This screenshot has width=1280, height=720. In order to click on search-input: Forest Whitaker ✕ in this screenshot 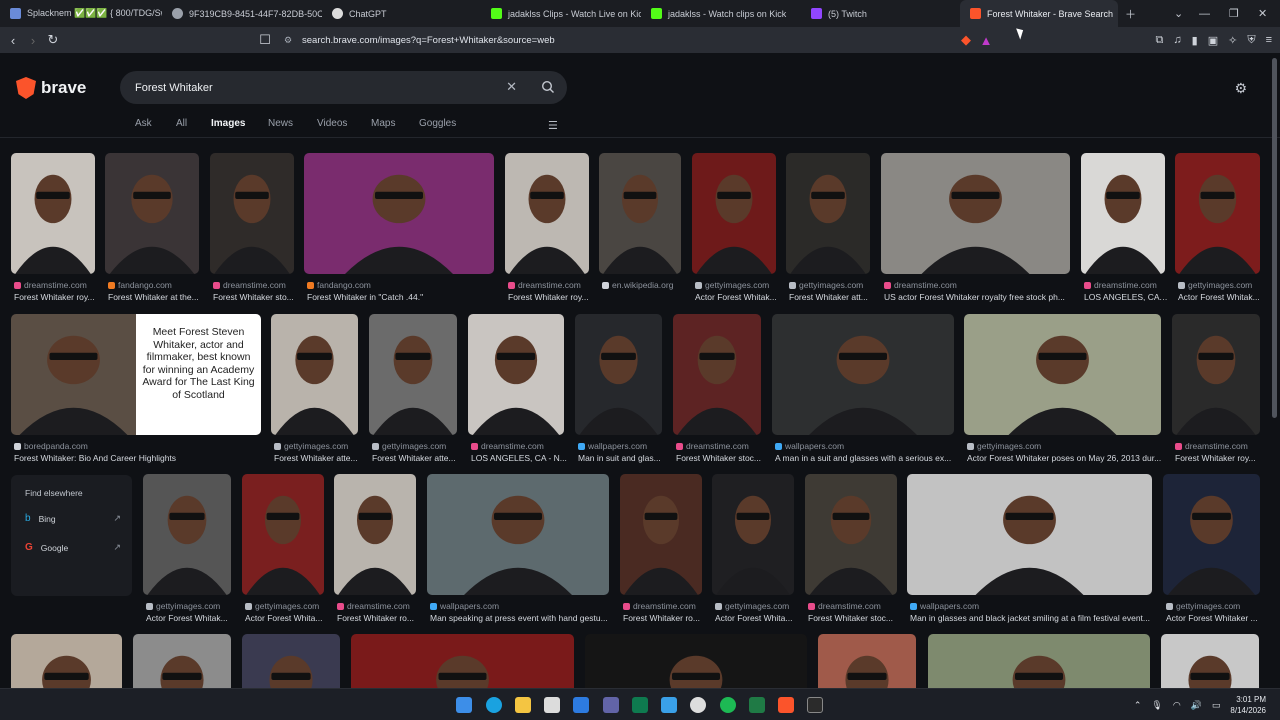, I will do `click(343, 87)`.